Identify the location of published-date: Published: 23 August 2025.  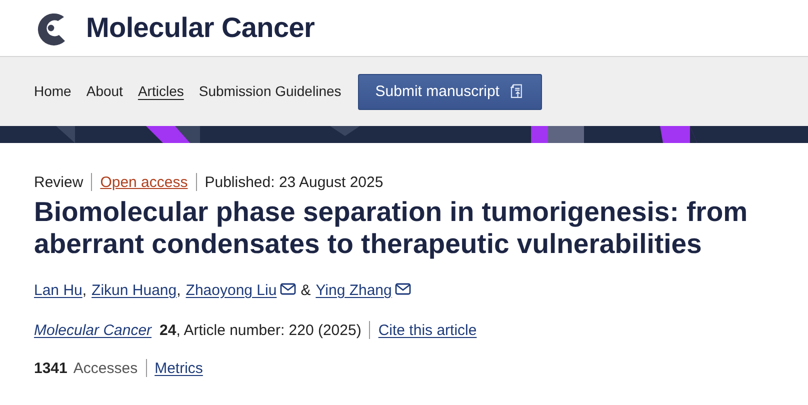
(294, 182).